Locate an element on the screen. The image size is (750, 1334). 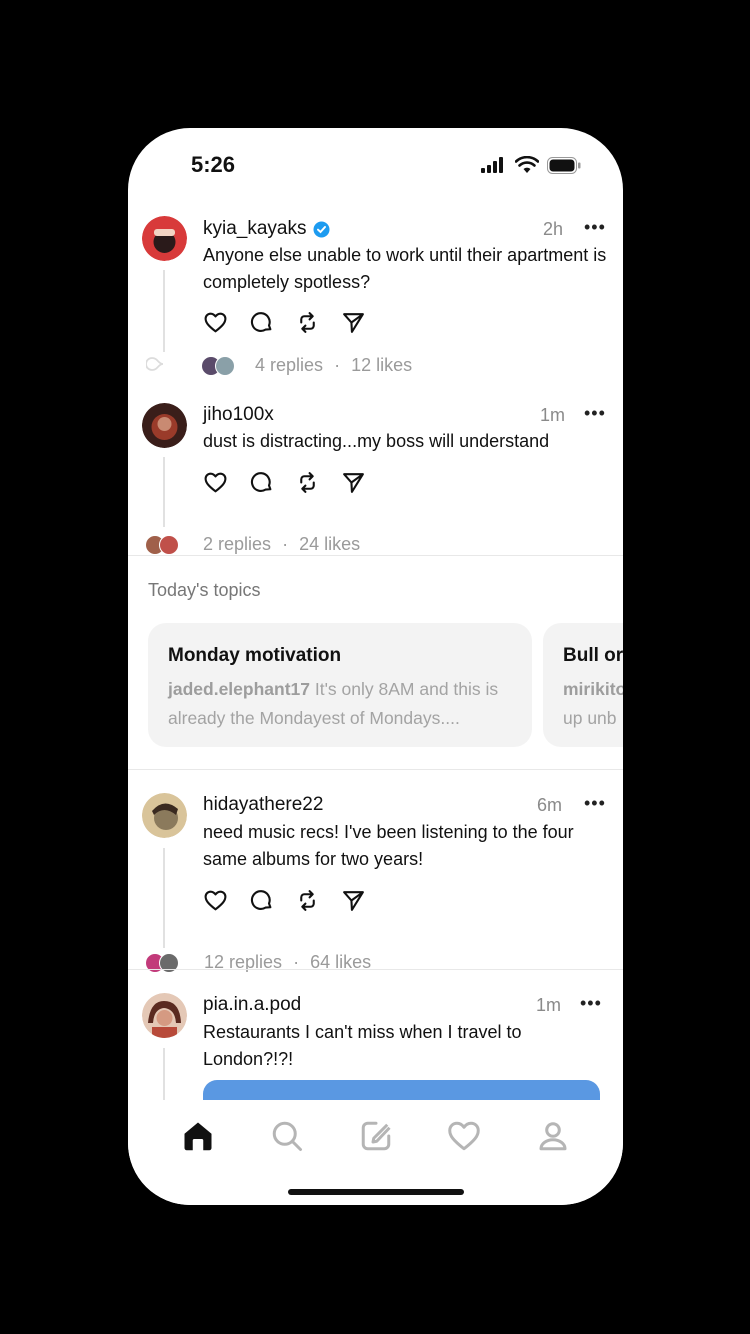
post-meta: 2 replies · 24 likes is located at coordinates (281, 544).